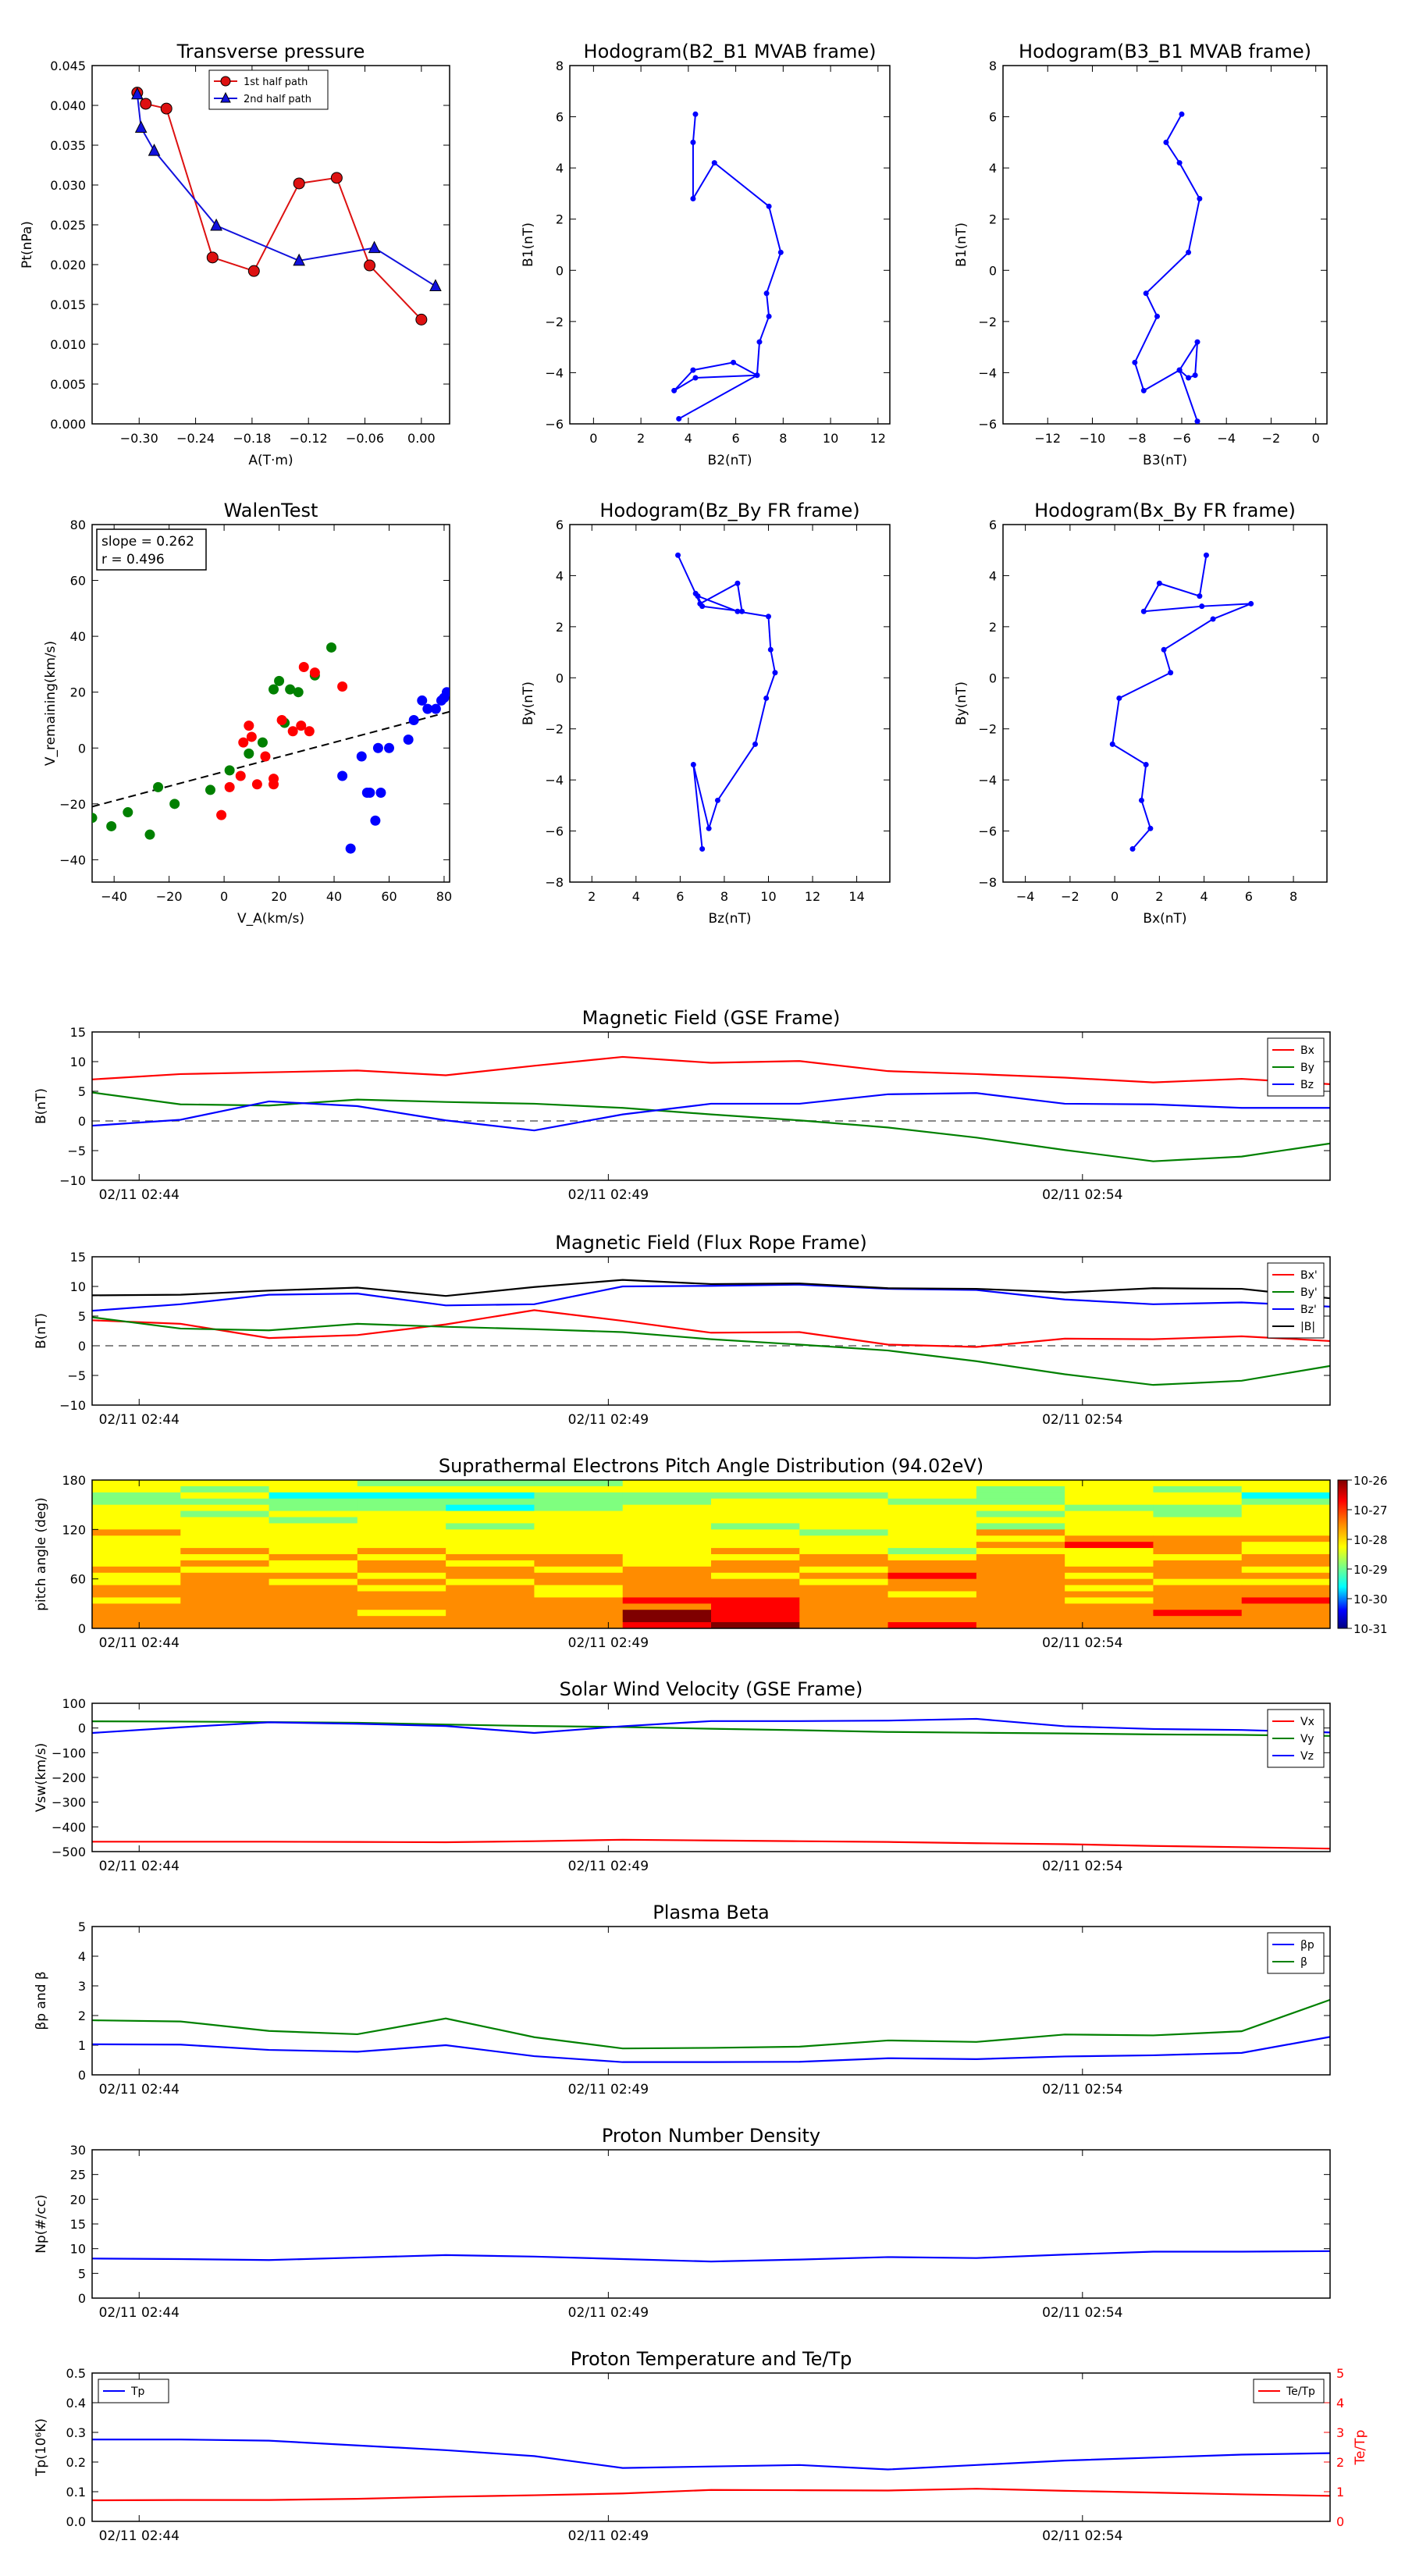 Image resolution: width=1405 pixels, height=2576 pixels. What do you see at coordinates (609, 2536) in the screenshot?
I see `x-tick-label: 02/11 02:49` at bounding box center [609, 2536].